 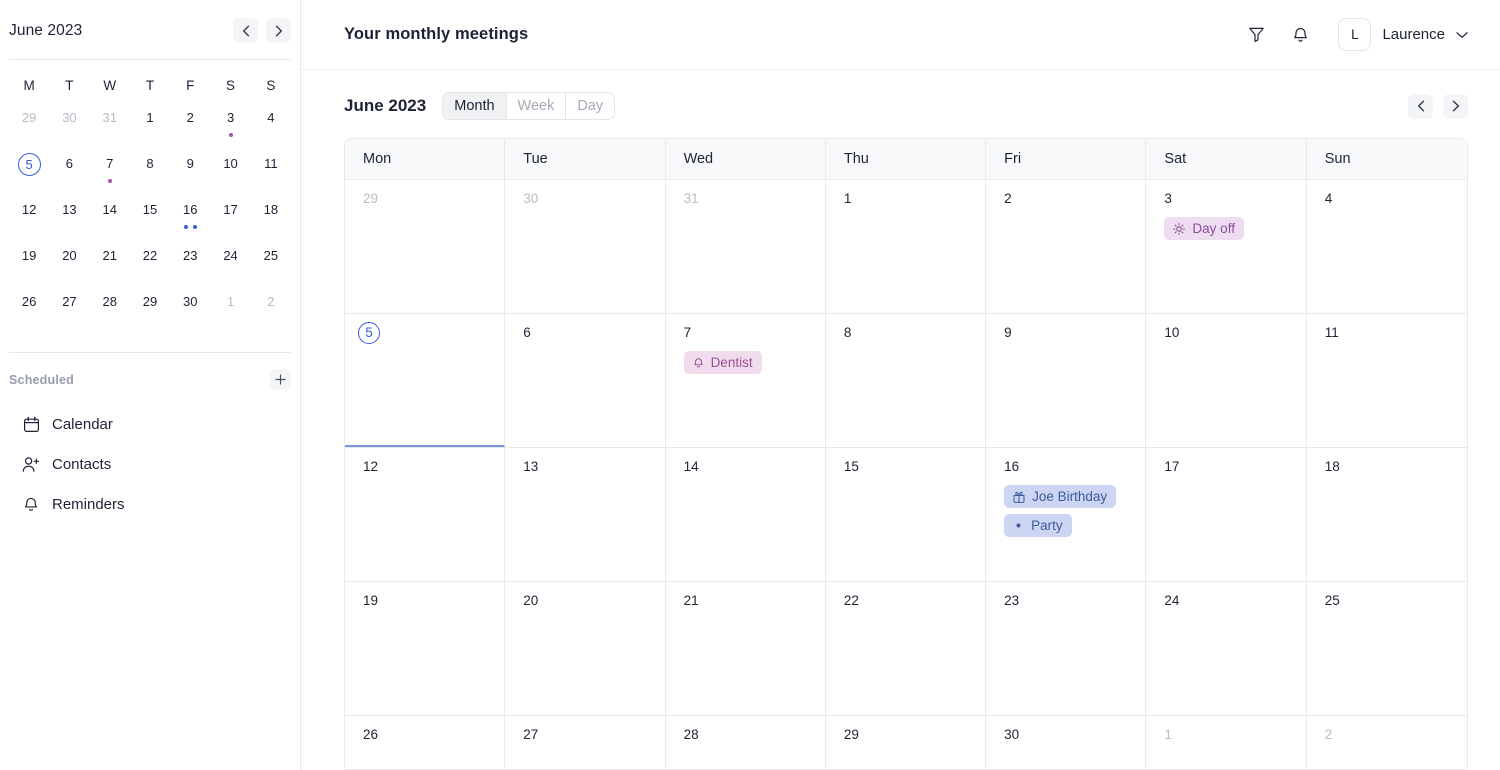 What do you see at coordinates (1008, 332) in the screenshot?
I see `calendar-day-number: 9` at bounding box center [1008, 332].